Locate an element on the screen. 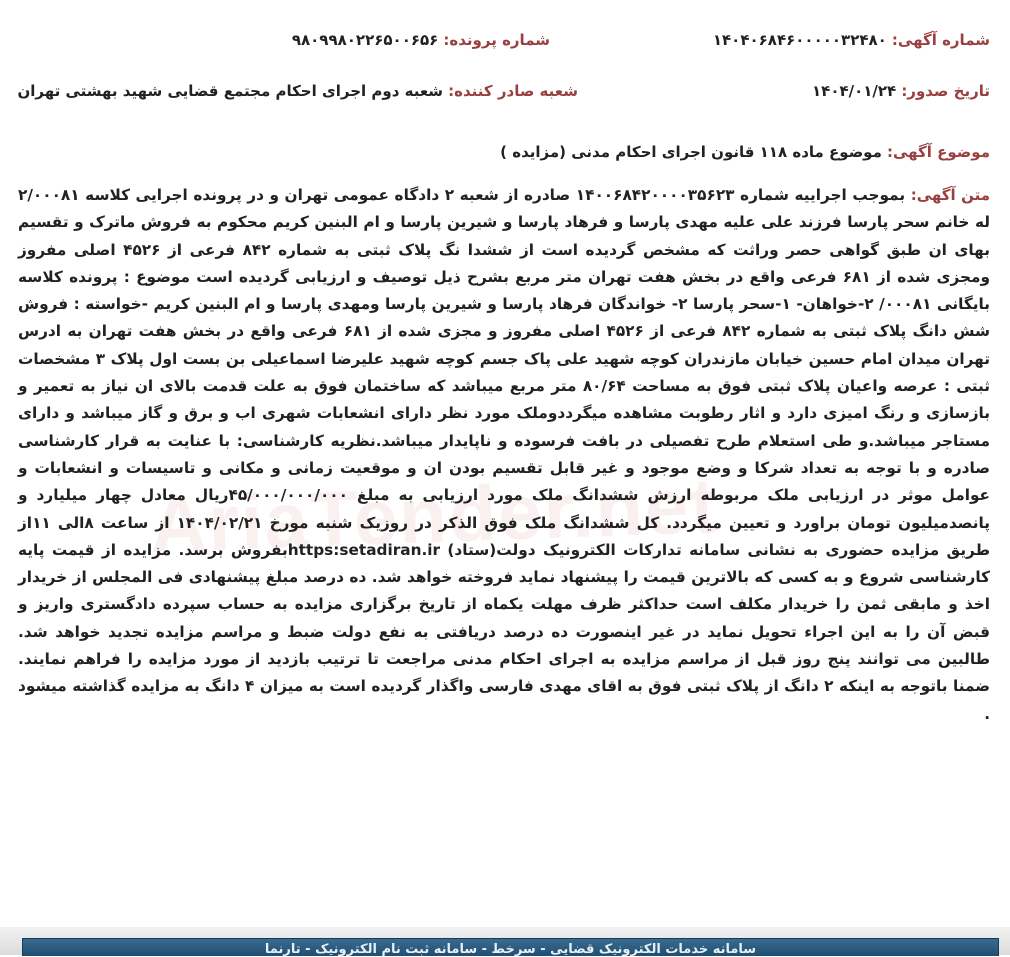 Image resolution: width=1010 pixels, height=957 pixels. case-number-label: شماره پرونده: is located at coordinates (496, 40).